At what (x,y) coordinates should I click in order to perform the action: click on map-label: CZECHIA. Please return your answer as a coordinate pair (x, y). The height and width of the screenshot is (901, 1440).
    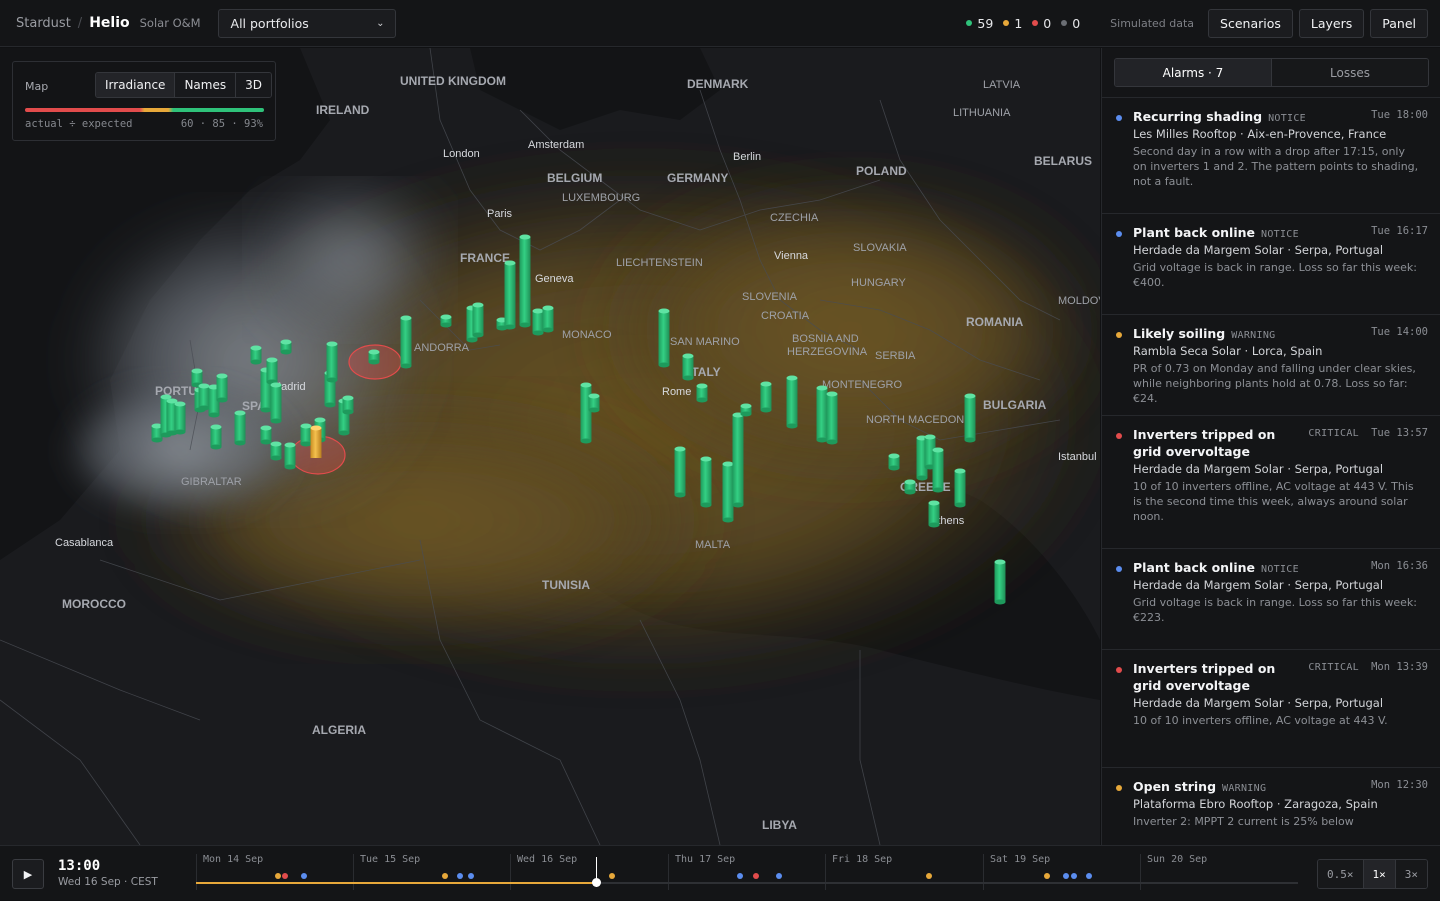
    Looking at the image, I should click on (794, 218).